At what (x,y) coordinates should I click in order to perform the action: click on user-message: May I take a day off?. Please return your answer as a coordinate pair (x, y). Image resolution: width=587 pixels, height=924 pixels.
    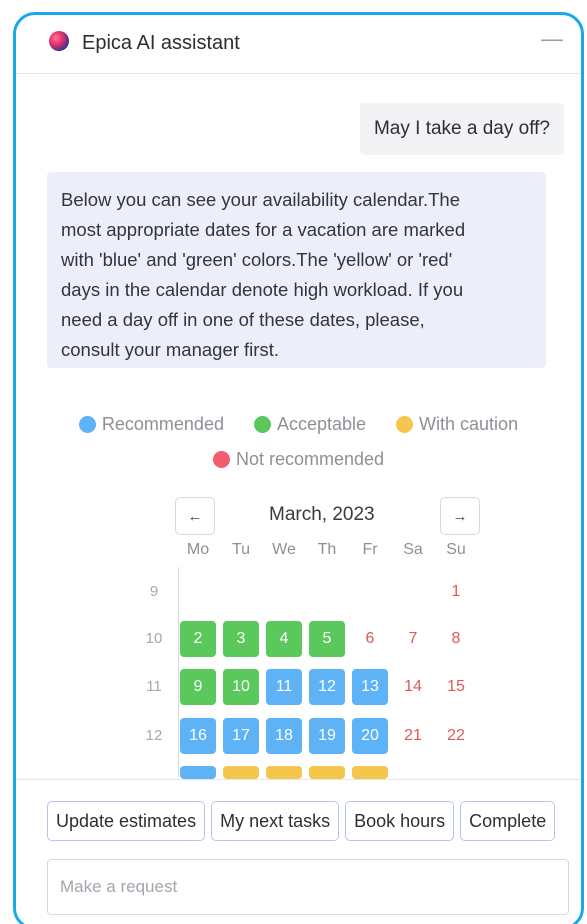
    Looking at the image, I should click on (461, 129).